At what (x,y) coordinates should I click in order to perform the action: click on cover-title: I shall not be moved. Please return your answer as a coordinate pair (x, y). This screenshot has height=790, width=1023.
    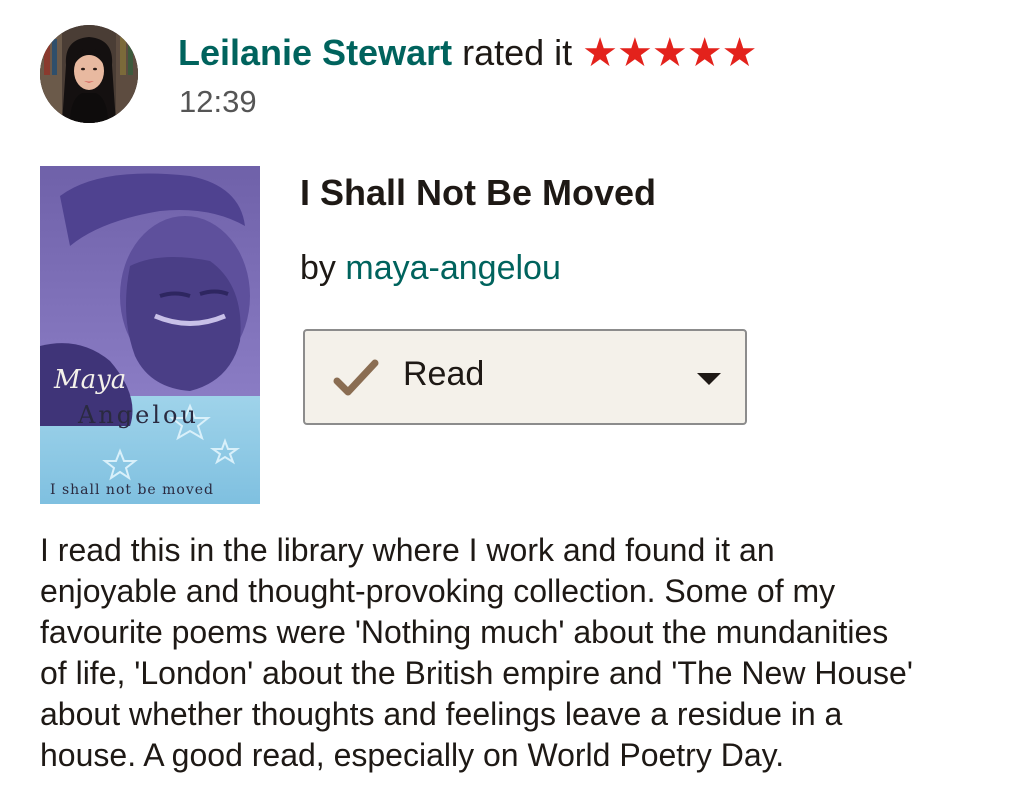
    Looking at the image, I should click on (132, 490).